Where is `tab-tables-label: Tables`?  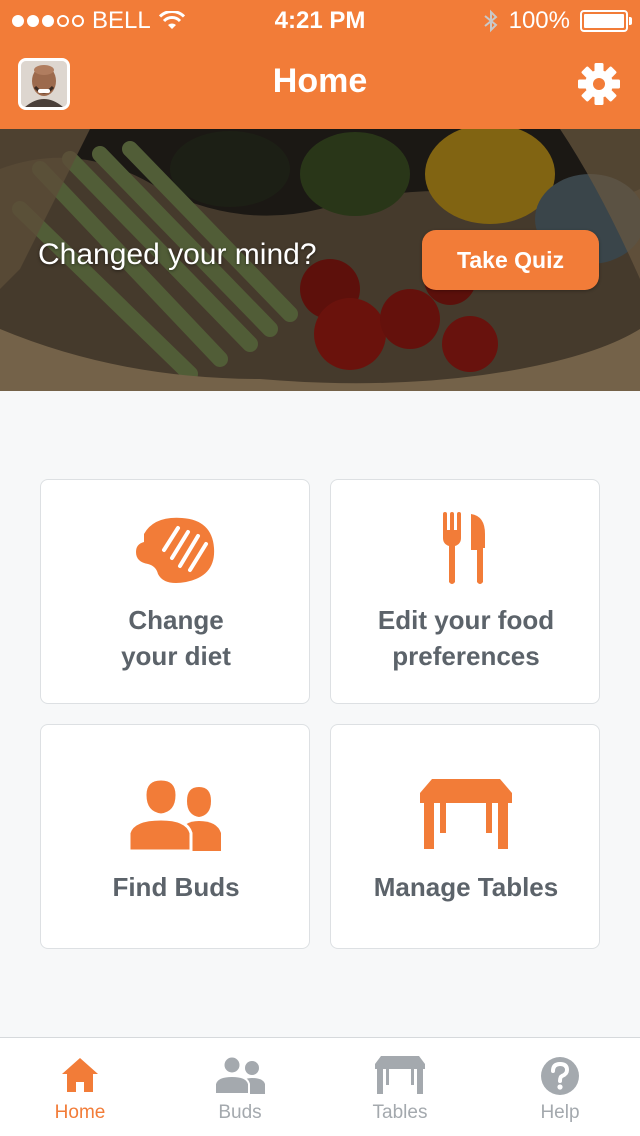 tab-tables-label: Tables is located at coordinates (400, 1112).